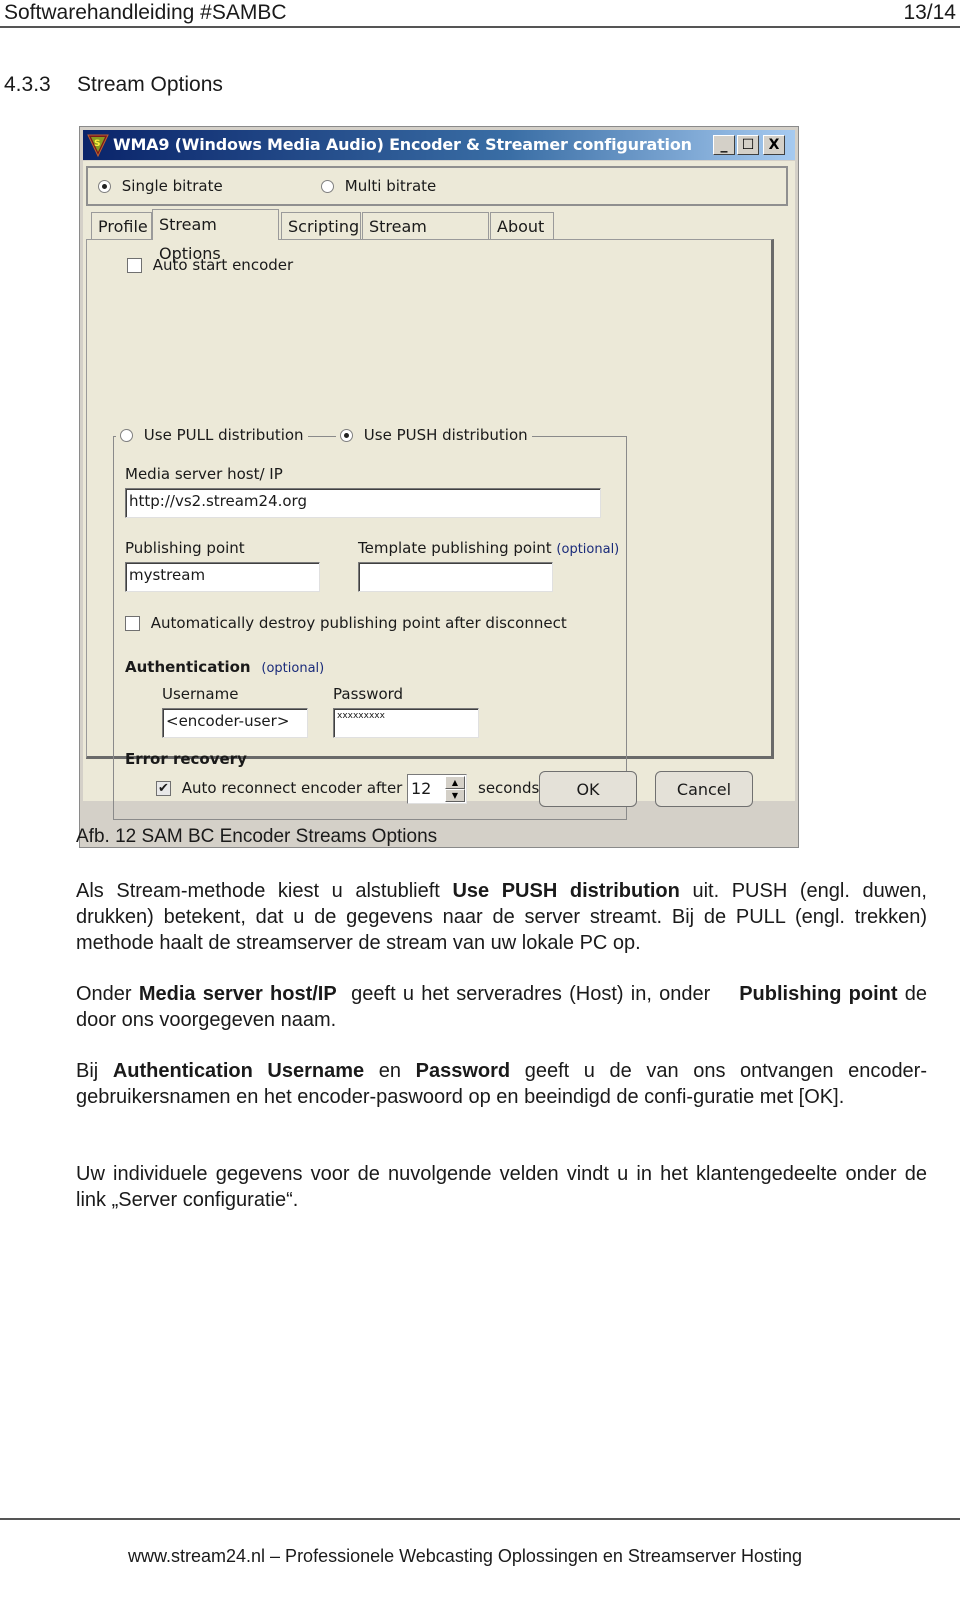  Describe the element at coordinates (107, 994) in the screenshot. I see `text: Onder` at that location.